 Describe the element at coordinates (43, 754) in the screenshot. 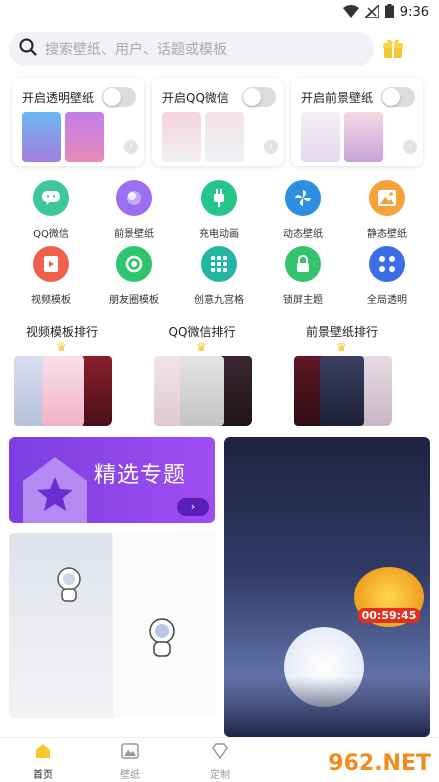

I see `home-icon` at that location.